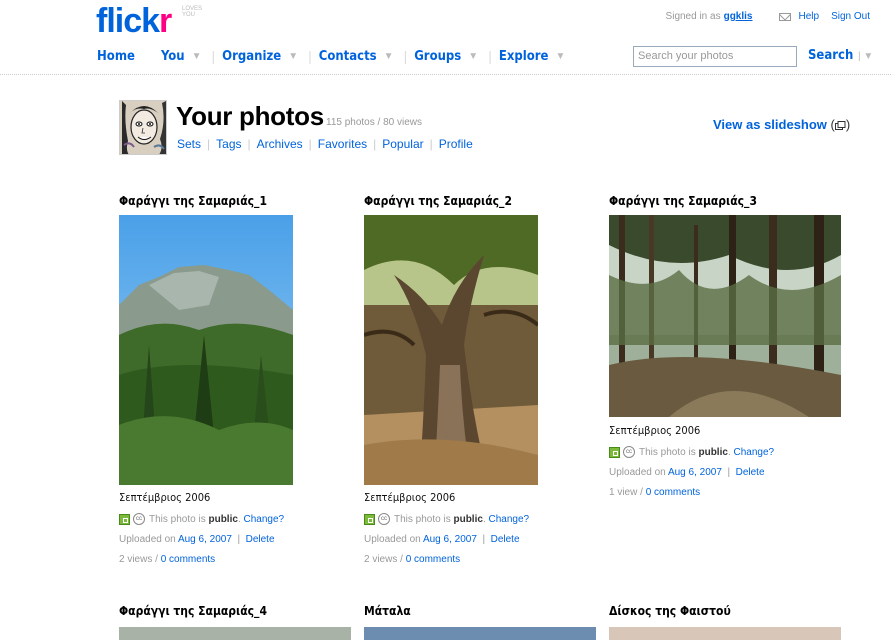 The height and width of the screenshot is (640, 891). What do you see at coordinates (250, 116) in the screenshot?
I see `page-title: Your photos` at bounding box center [250, 116].